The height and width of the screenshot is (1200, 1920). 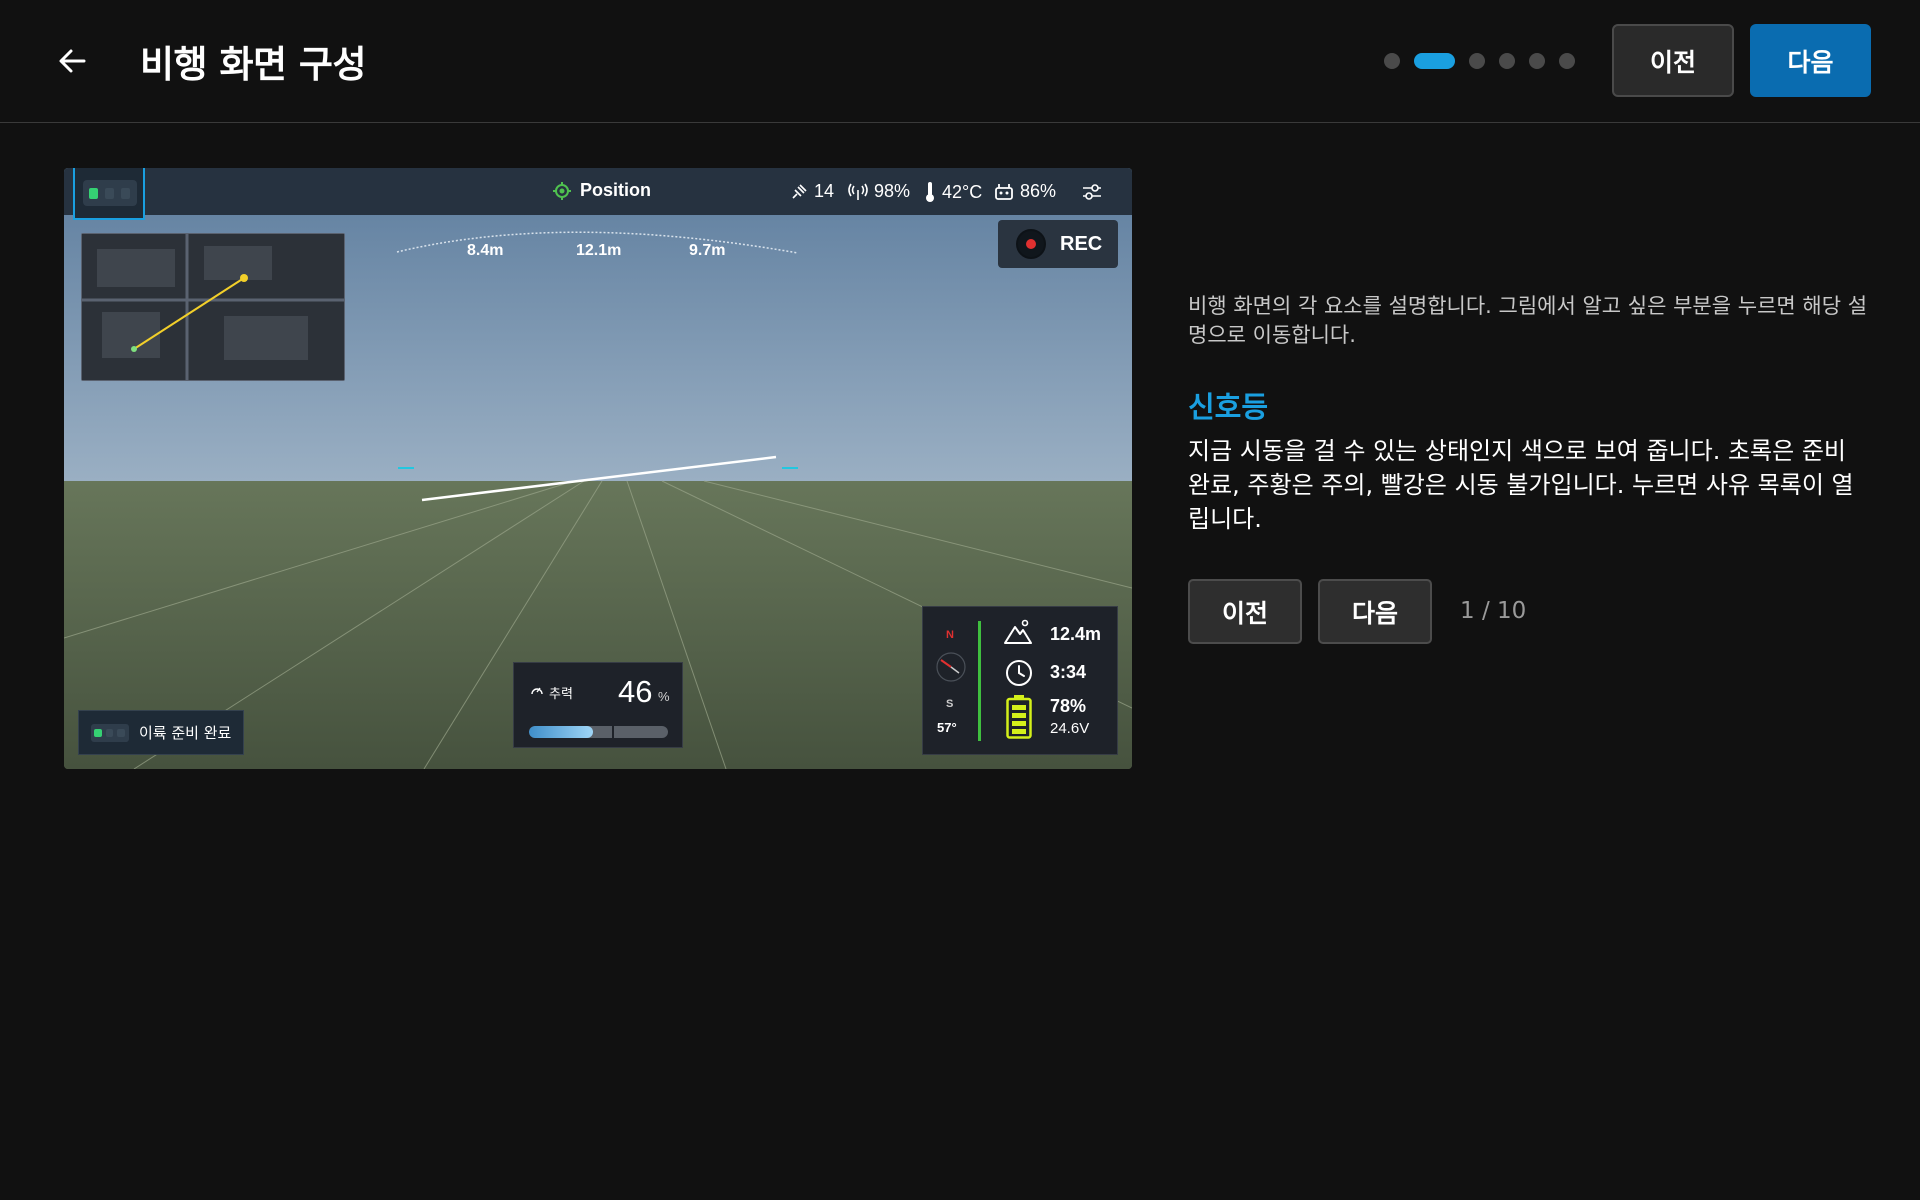 I want to click on arrow-left-icon, so click(x=72, y=61).